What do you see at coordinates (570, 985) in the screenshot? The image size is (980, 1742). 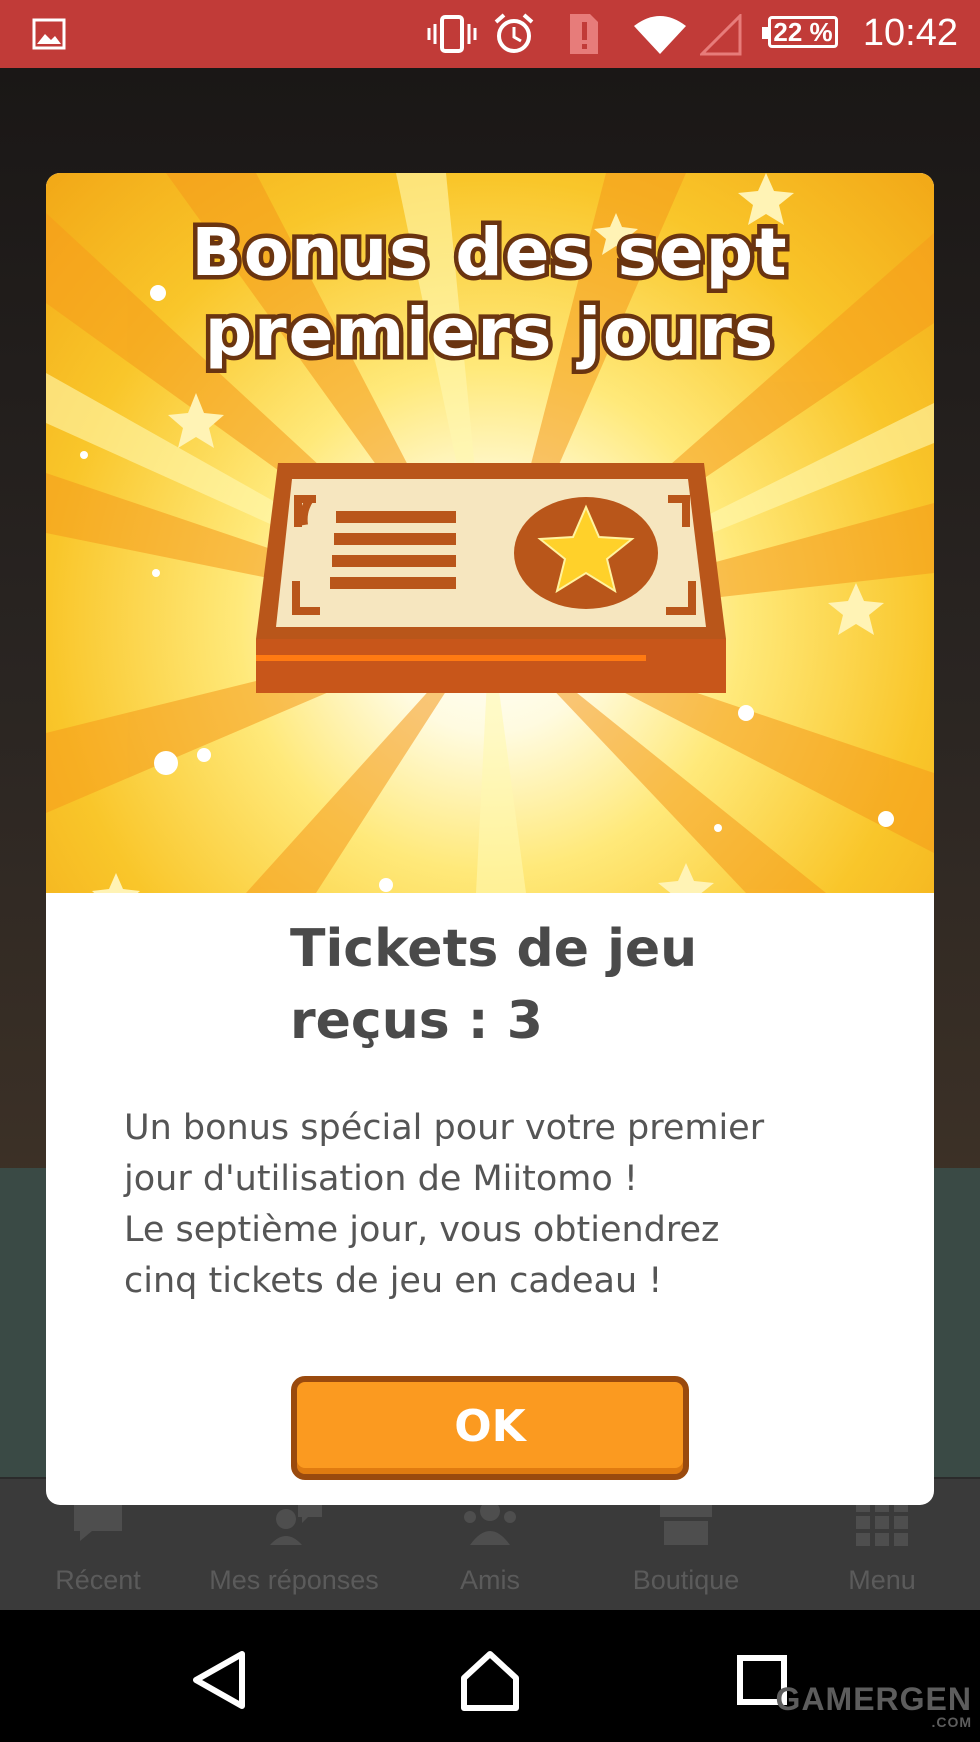 I see `reward-title: Tickets de jeu reçus : 3` at bounding box center [570, 985].